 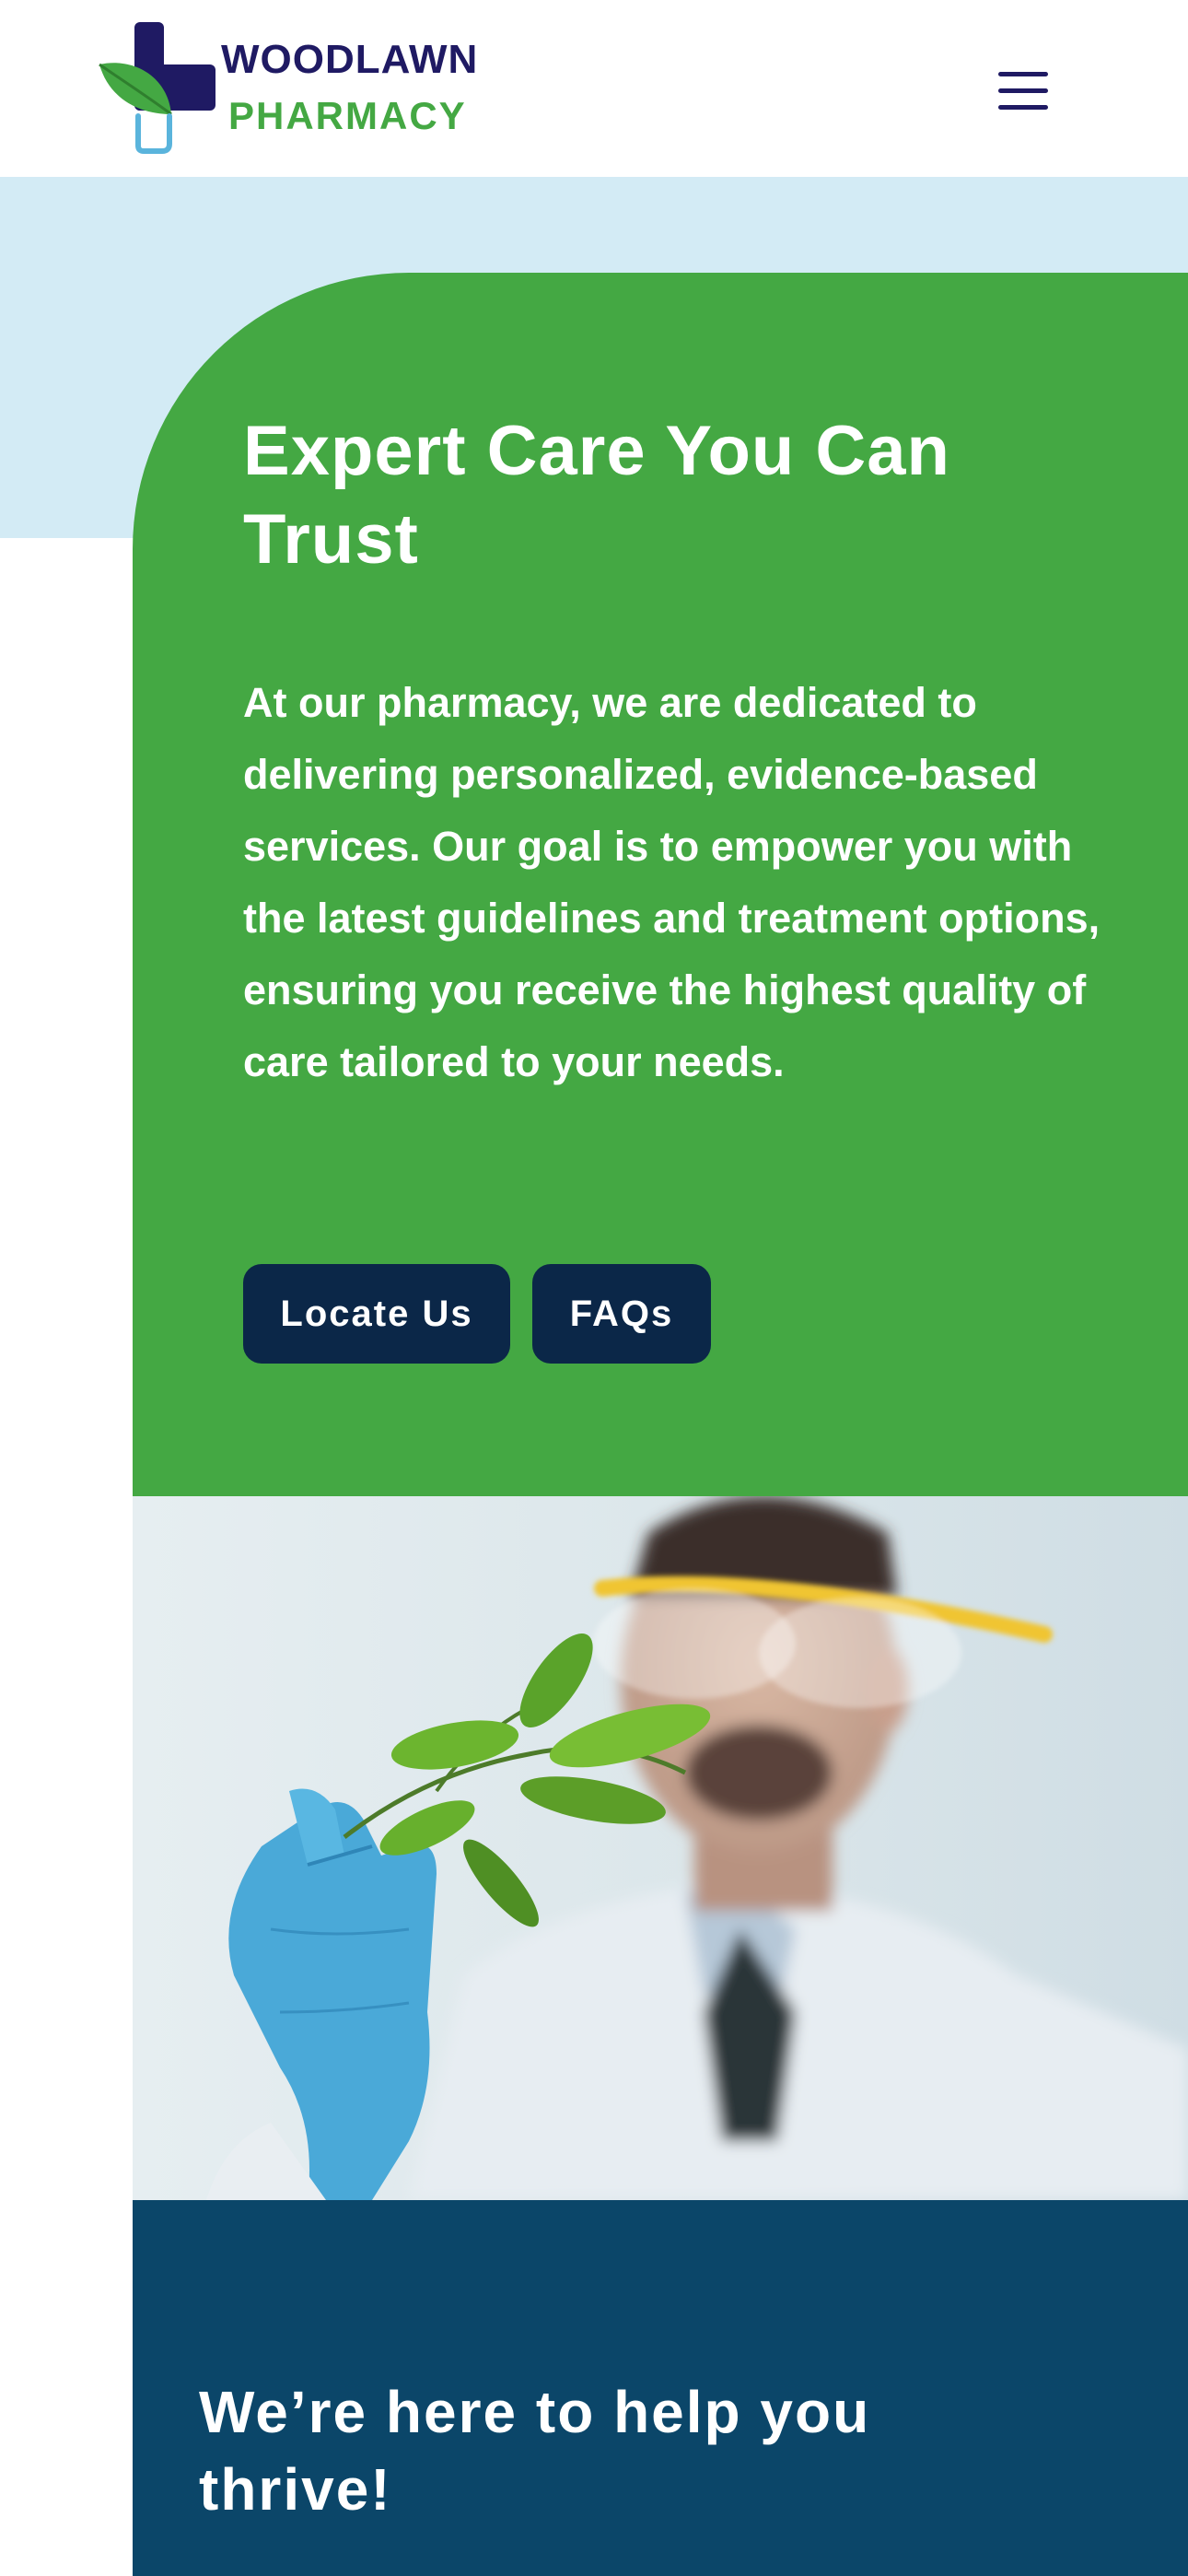 I want to click on logo-text-woodlawn: WOODLAWN, so click(x=350, y=60).